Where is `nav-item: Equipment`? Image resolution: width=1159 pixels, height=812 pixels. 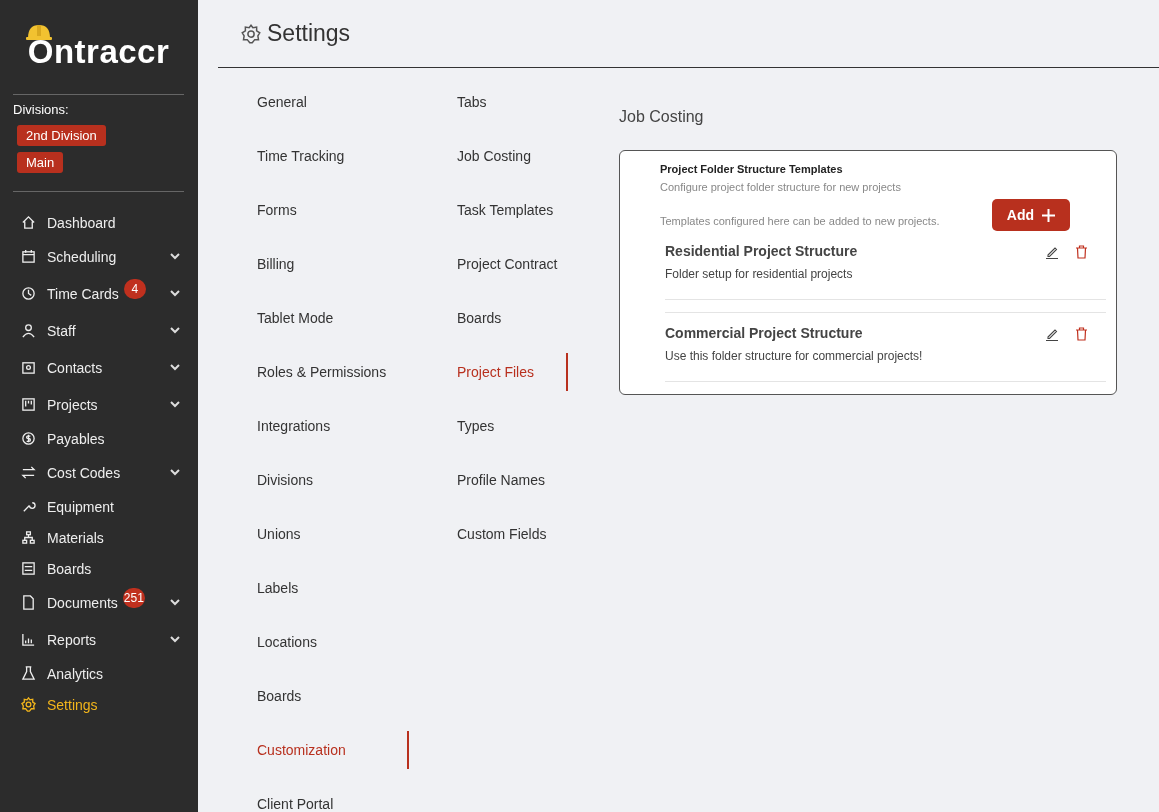
nav-item: Equipment is located at coordinates (98, 506).